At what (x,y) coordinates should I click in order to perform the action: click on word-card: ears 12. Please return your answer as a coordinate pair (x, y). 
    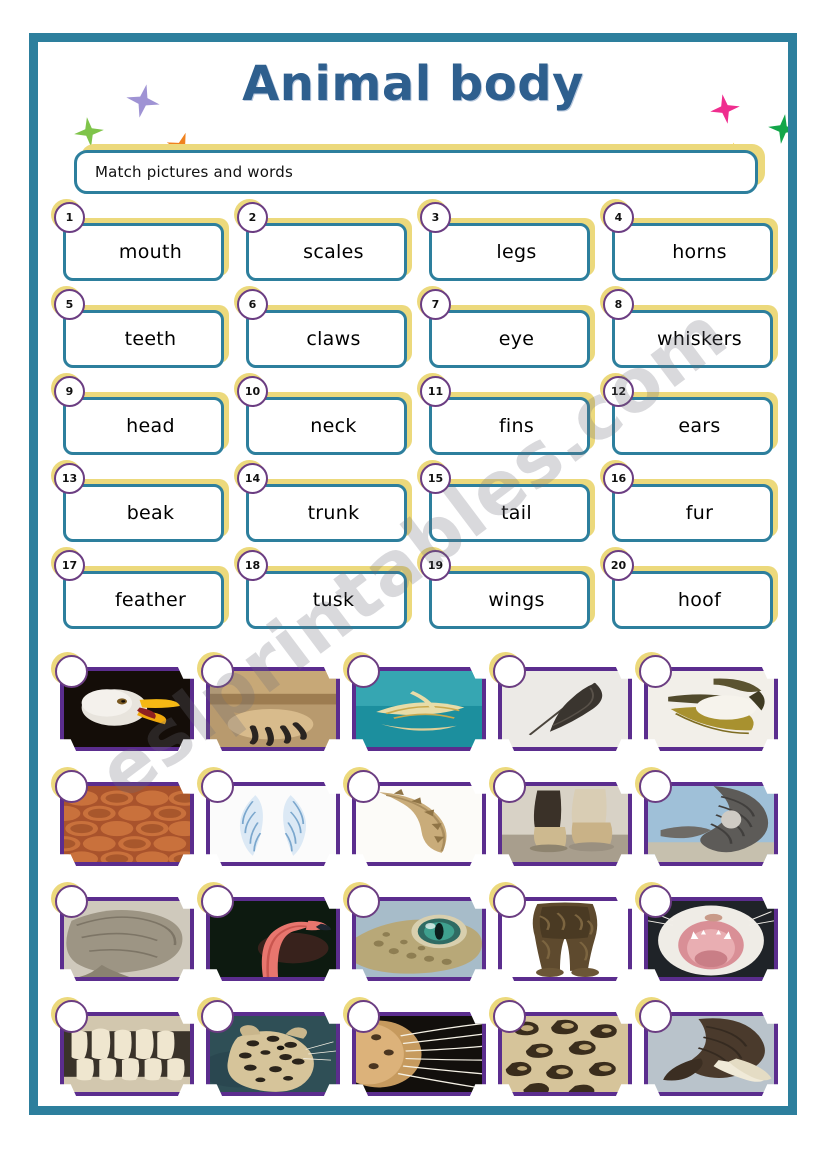
    Looking at the image, I should click on (692, 424).